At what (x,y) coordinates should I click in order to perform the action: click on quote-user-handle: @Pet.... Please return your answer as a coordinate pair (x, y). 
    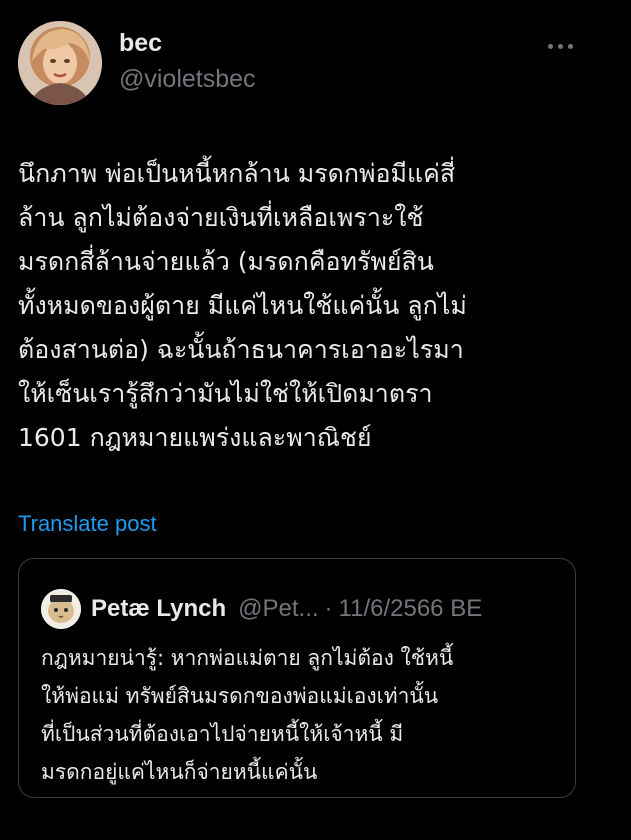
    Looking at the image, I should click on (278, 609).